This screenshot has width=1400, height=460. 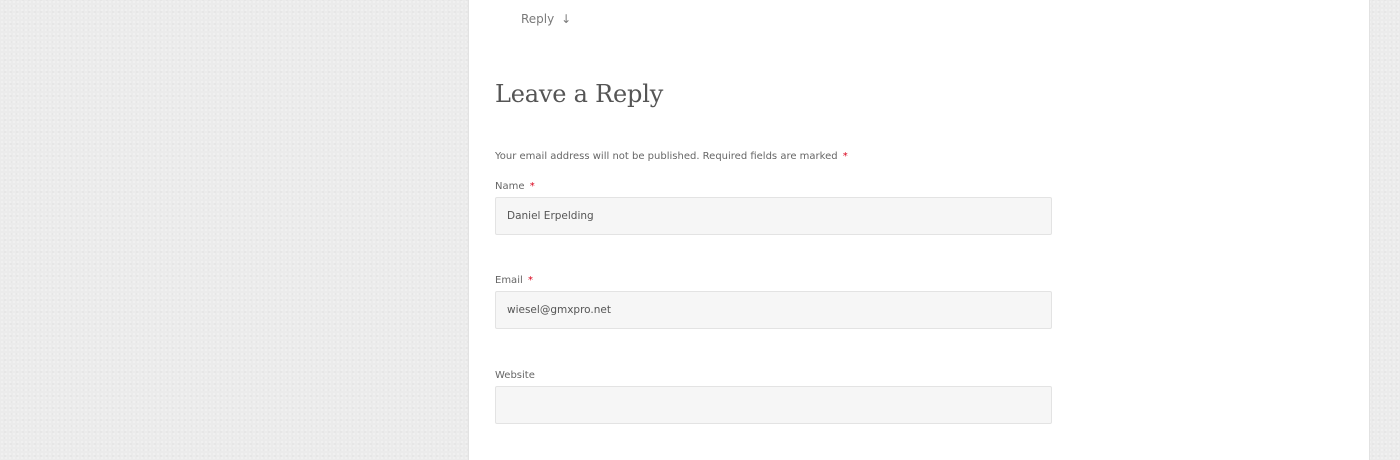 What do you see at coordinates (538, 19) in the screenshot?
I see `reply-link-label: Reply` at bounding box center [538, 19].